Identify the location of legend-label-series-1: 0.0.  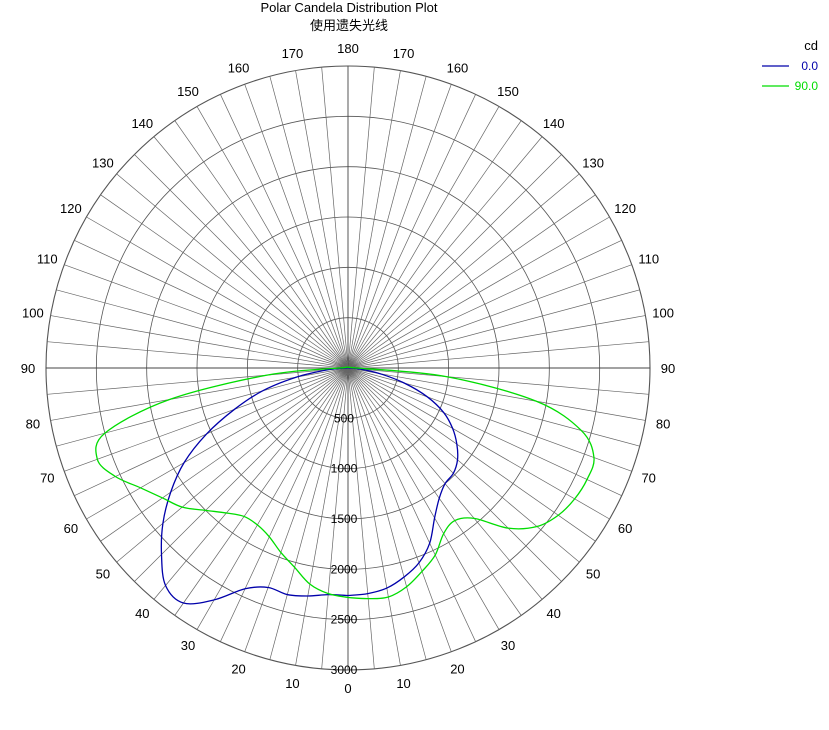
(809, 66).